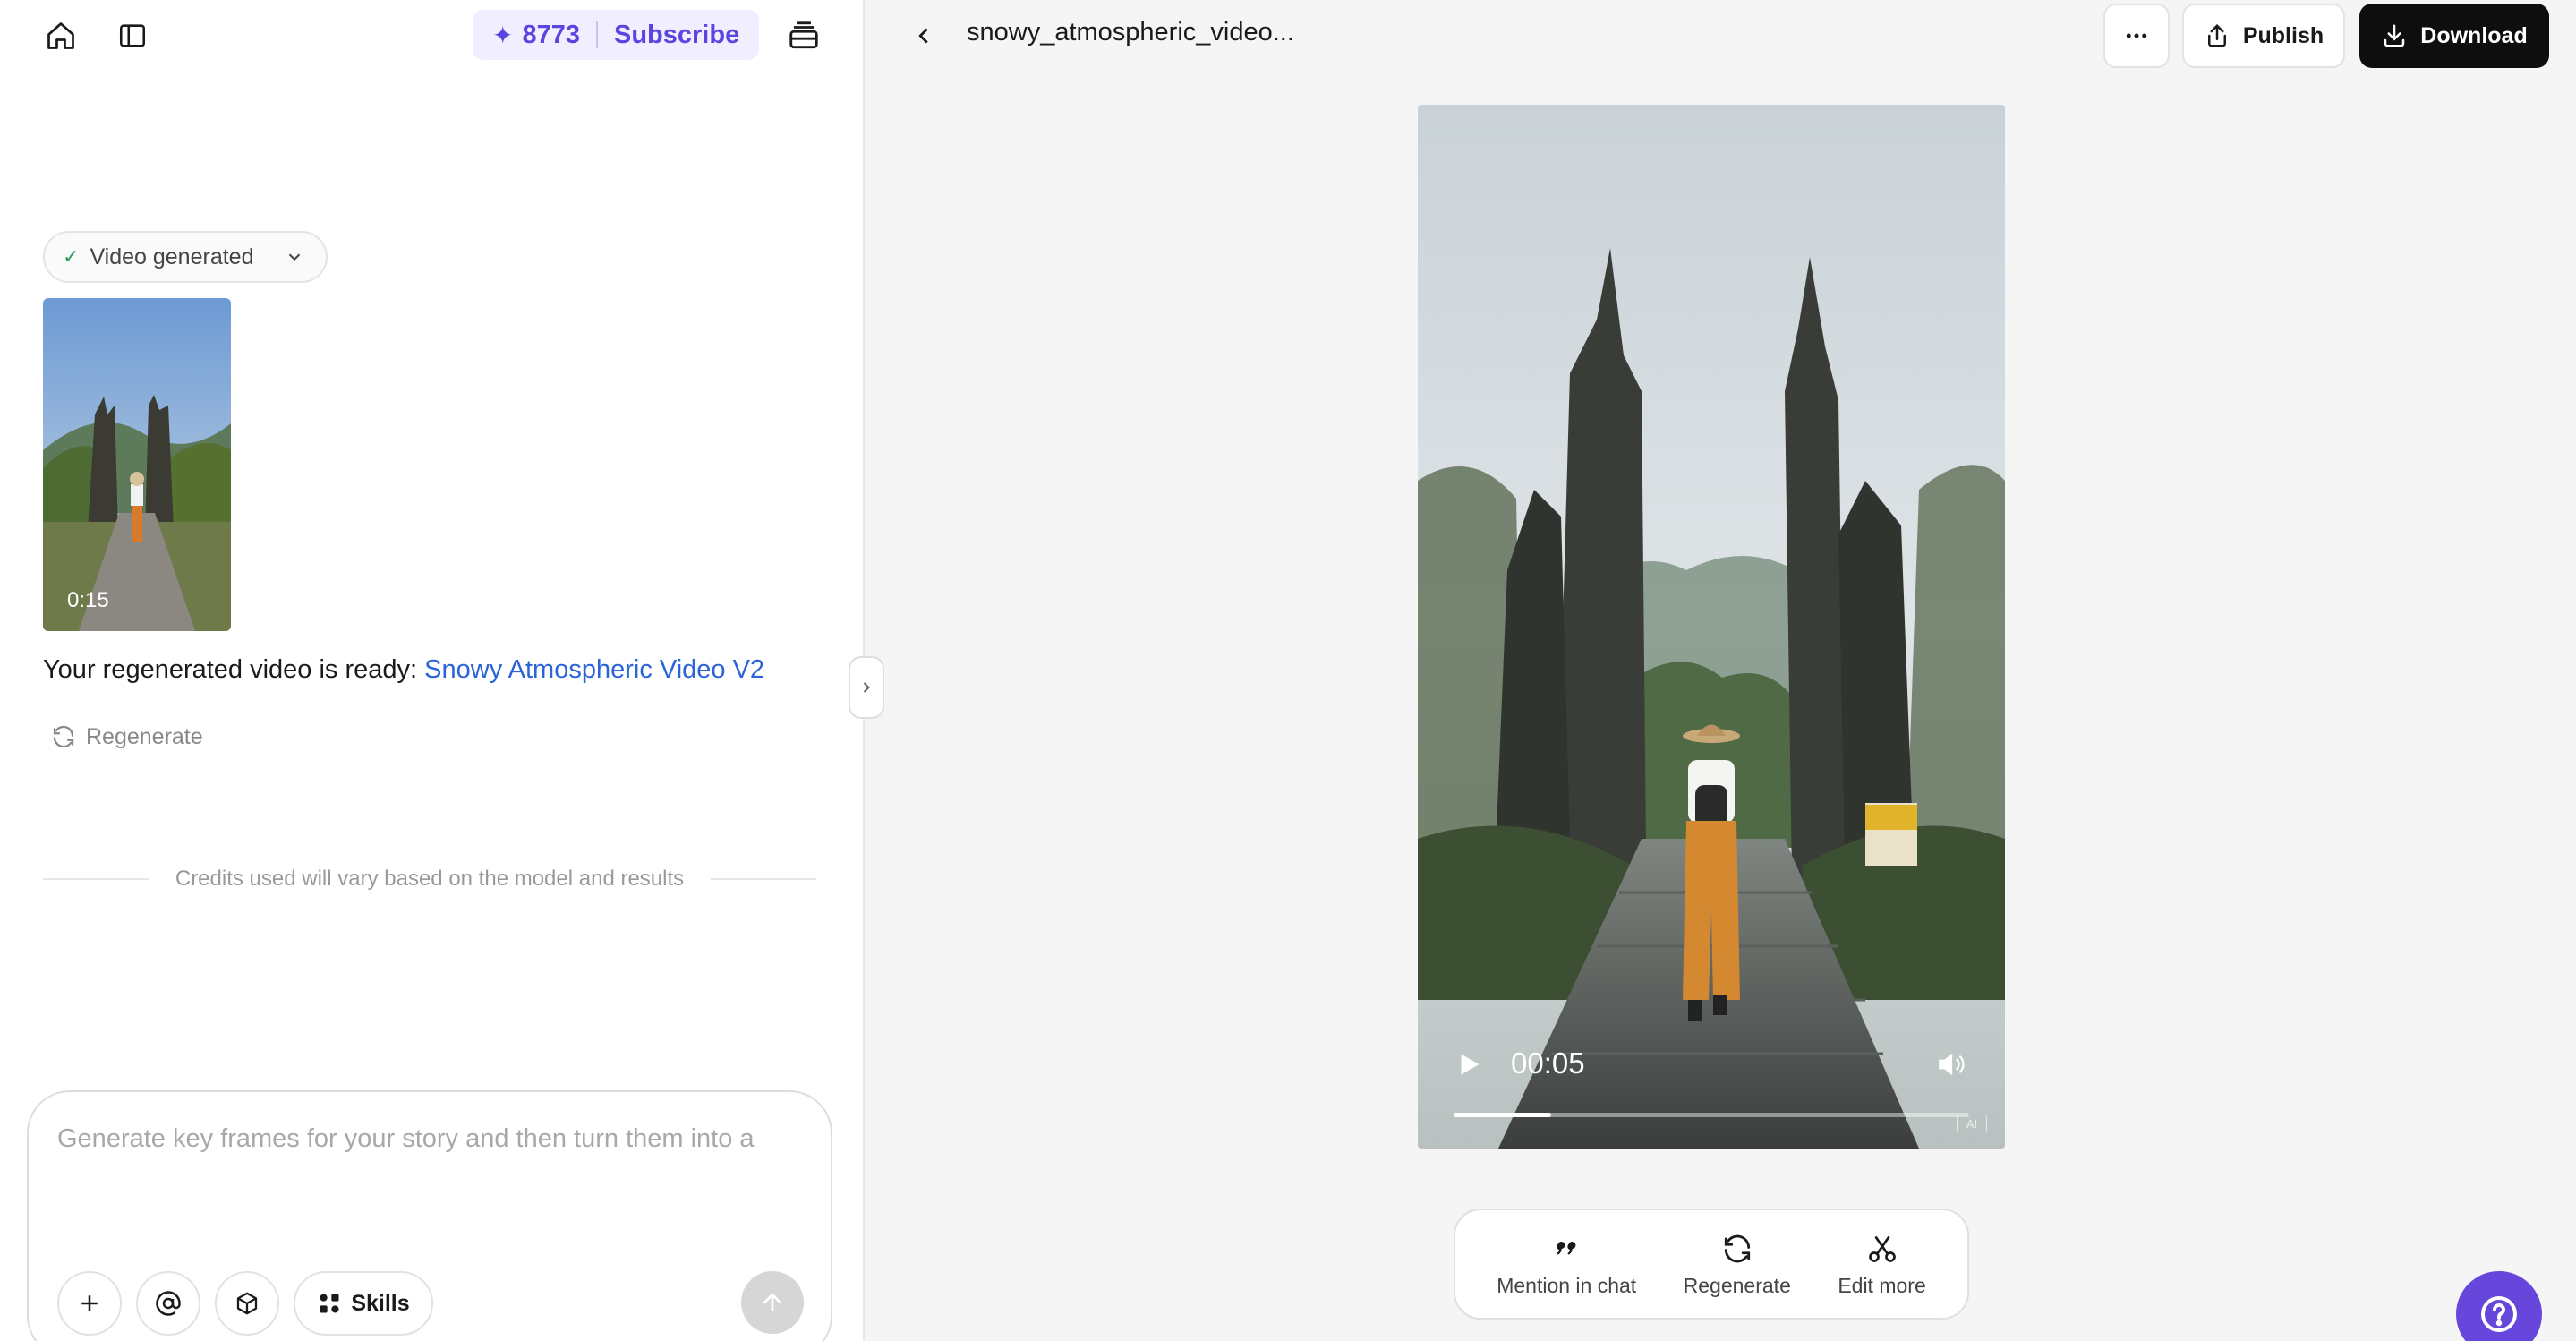  What do you see at coordinates (2499, 1314) in the screenshot?
I see `help-icon` at bounding box center [2499, 1314].